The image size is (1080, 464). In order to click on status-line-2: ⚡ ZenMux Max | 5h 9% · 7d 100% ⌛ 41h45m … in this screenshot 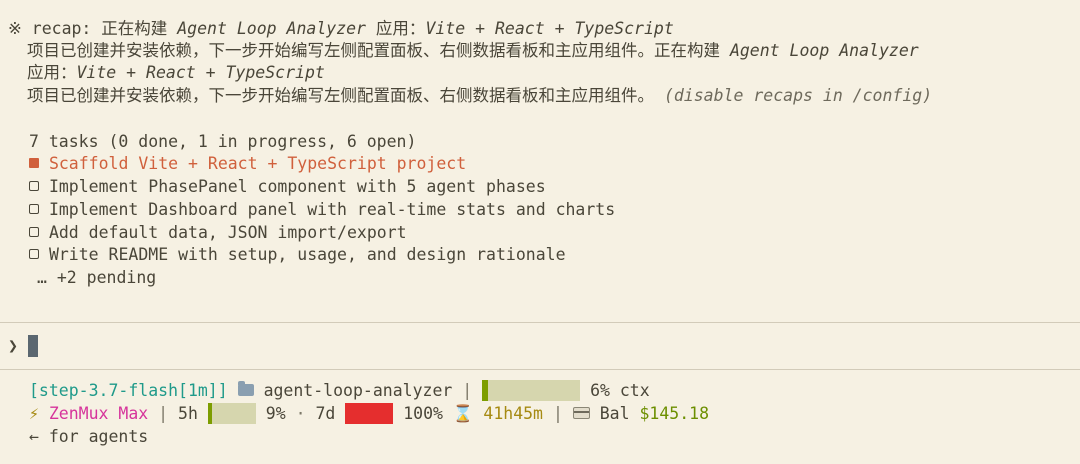, I will do `click(369, 414)`.